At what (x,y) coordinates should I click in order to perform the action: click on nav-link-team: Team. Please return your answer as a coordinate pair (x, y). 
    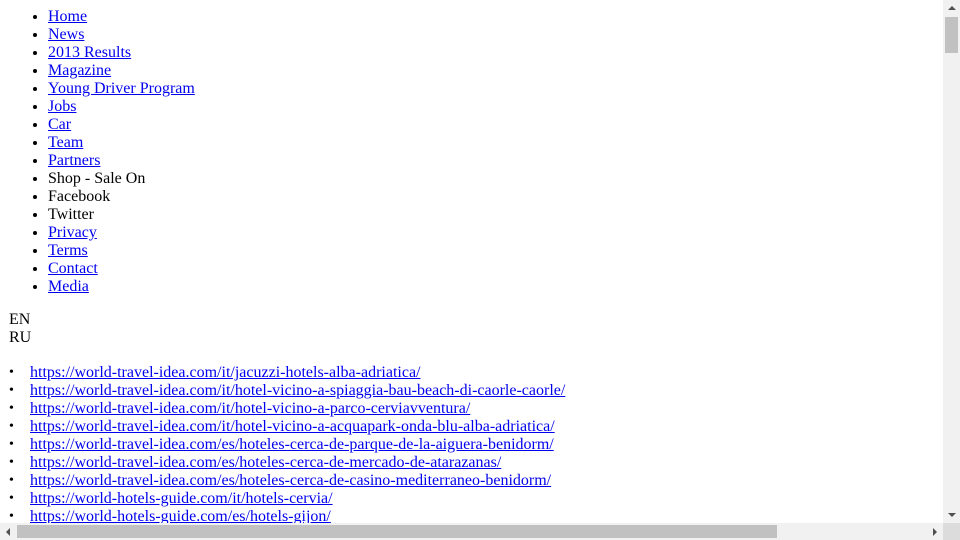
    Looking at the image, I should click on (65, 142).